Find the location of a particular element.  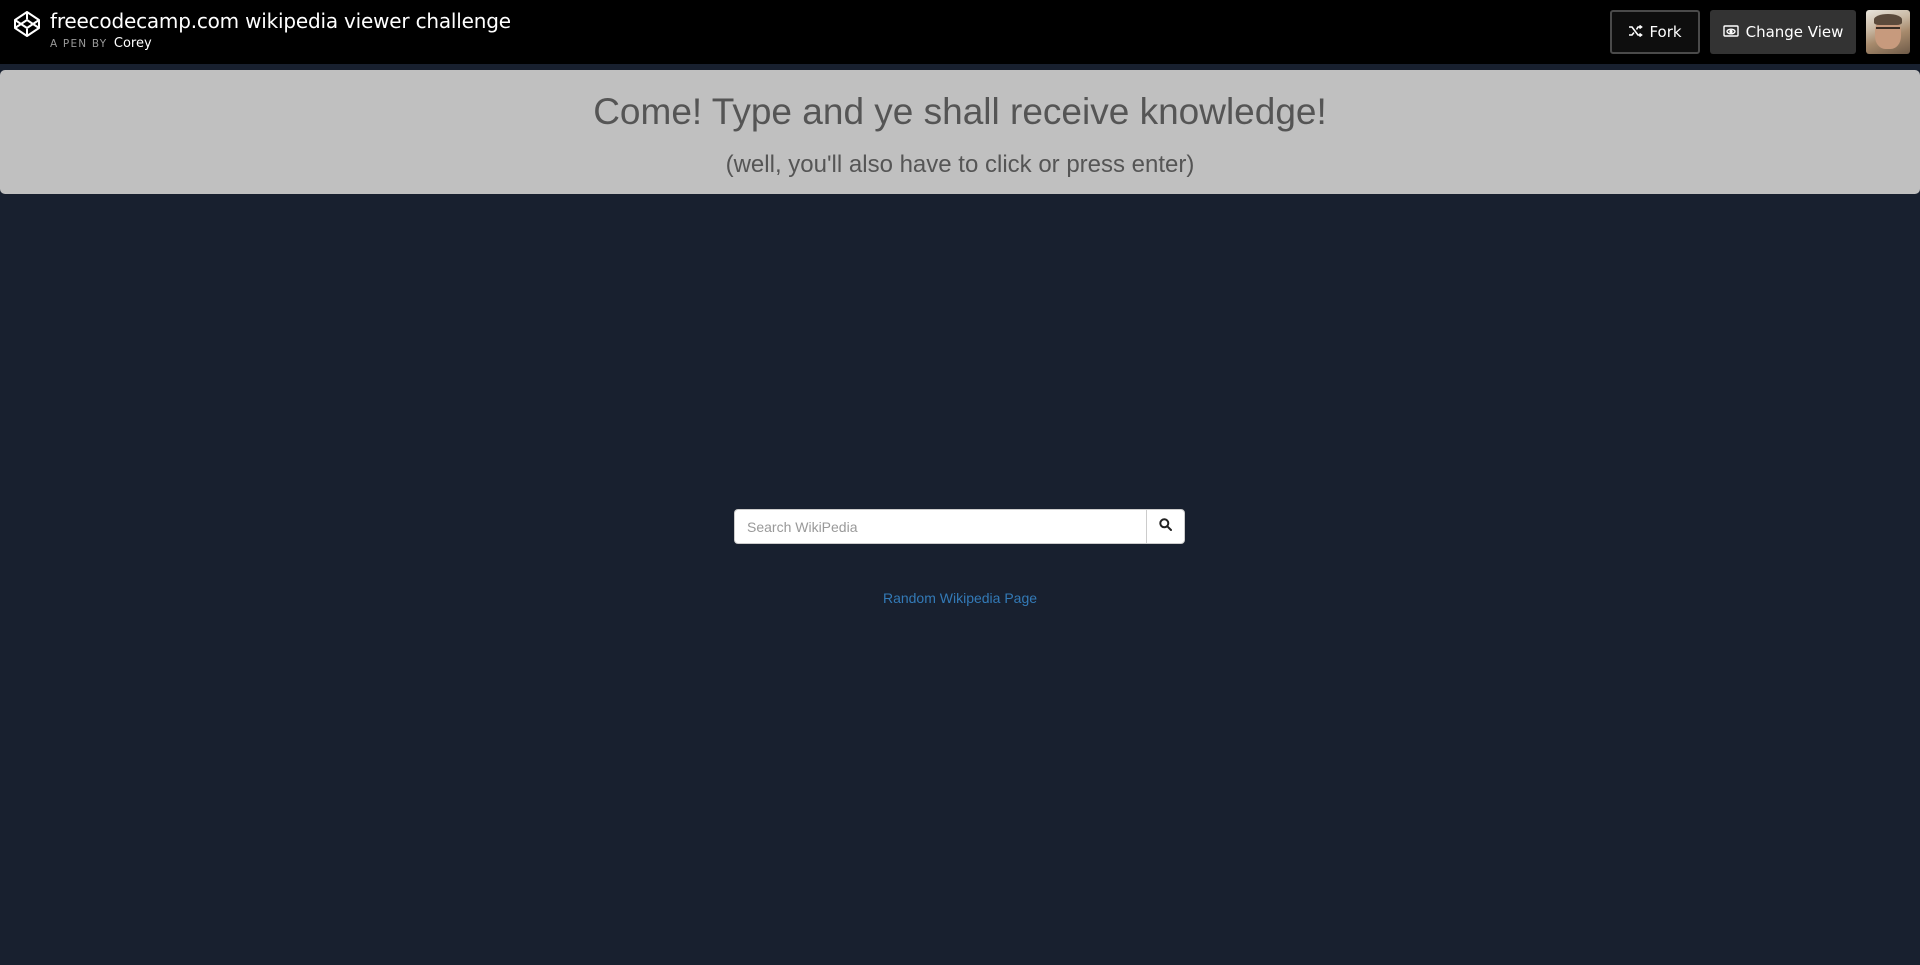

random-wikipedia-link: Random Wikipedia Page is located at coordinates (960, 598).